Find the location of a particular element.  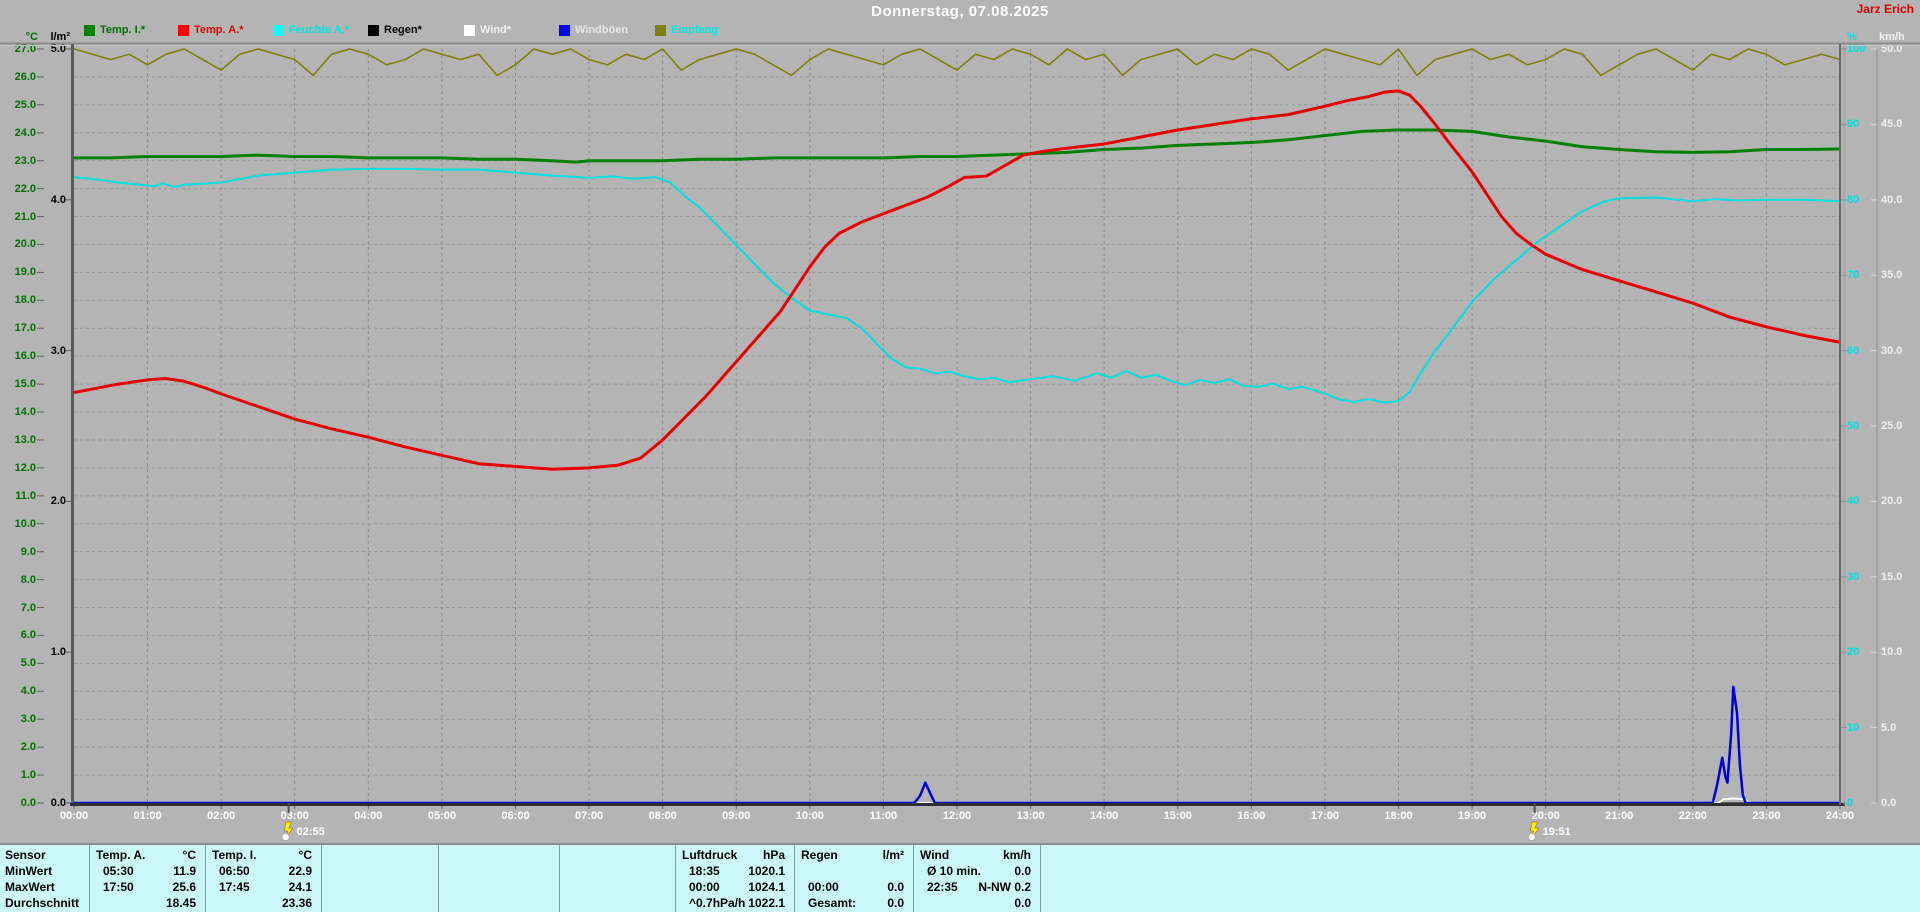

table-value: 1020.1 is located at coordinates (766, 871).